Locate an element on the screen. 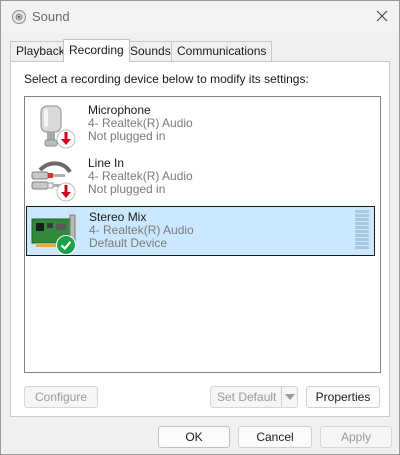 The height and width of the screenshot is (455, 400). level-meter is located at coordinates (362, 231).